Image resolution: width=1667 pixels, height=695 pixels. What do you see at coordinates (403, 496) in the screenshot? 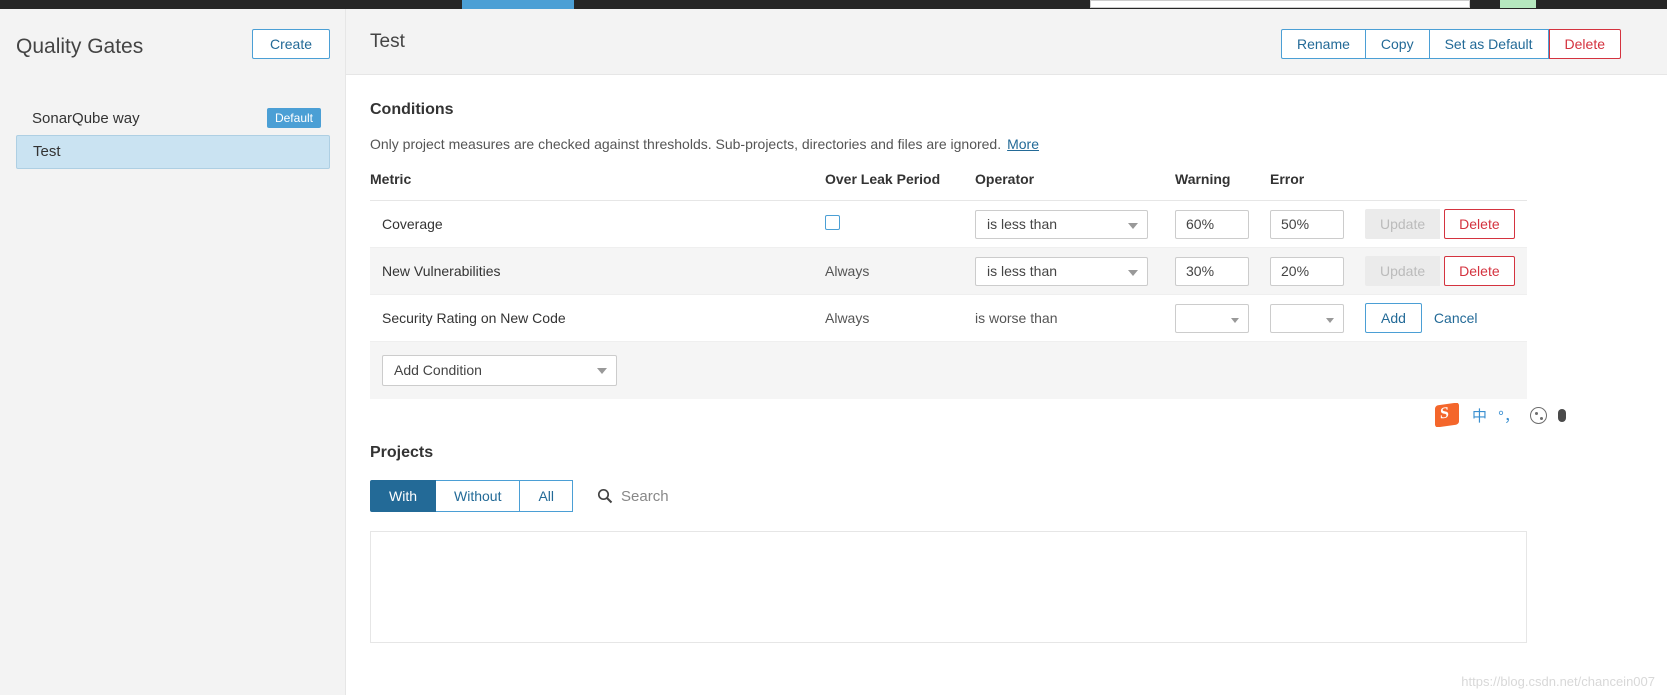
I see `filter-with-button: With` at bounding box center [403, 496].